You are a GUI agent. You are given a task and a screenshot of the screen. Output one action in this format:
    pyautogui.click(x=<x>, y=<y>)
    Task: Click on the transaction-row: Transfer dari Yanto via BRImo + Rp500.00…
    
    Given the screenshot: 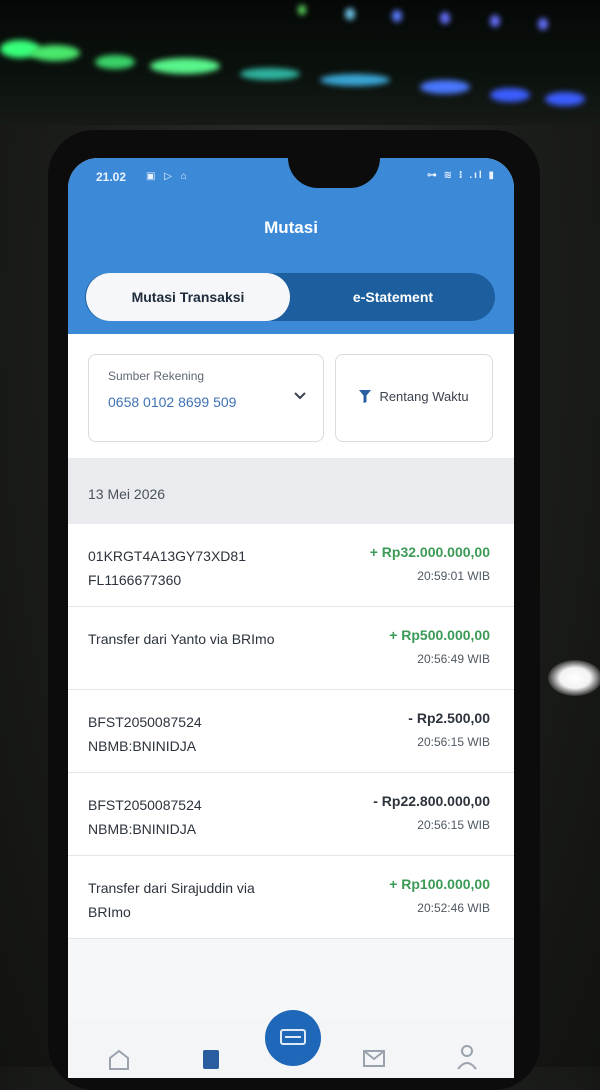 What is the action you would take?
    pyautogui.click(x=291, y=648)
    